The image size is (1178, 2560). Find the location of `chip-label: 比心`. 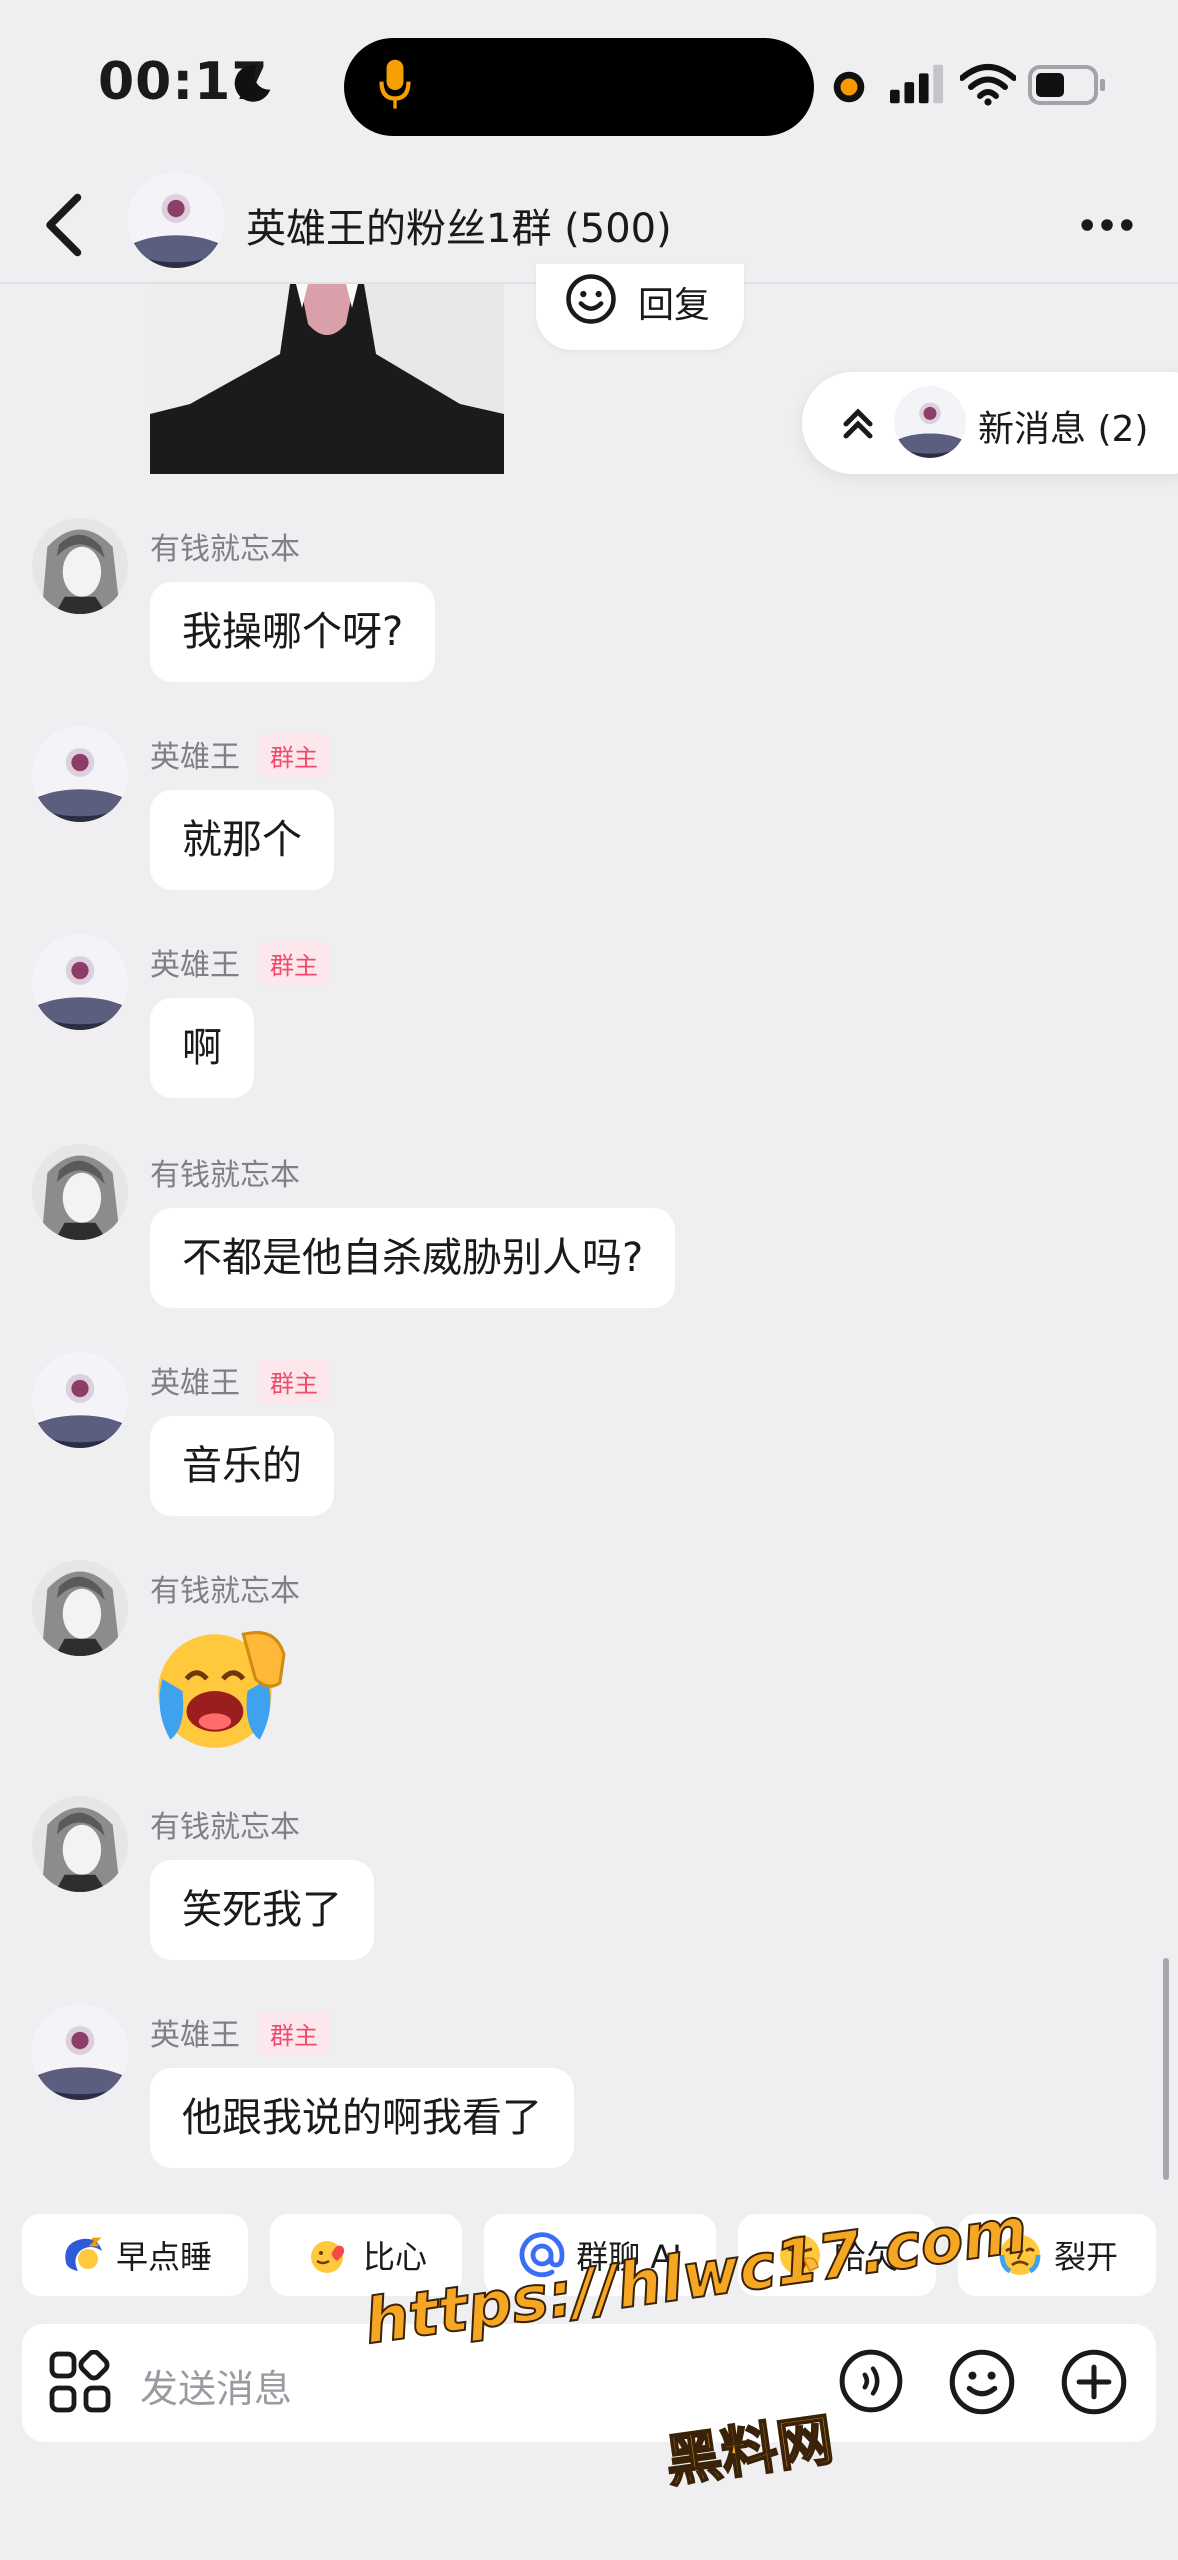

chip-label: 比心 is located at coordinates (394, 2257).